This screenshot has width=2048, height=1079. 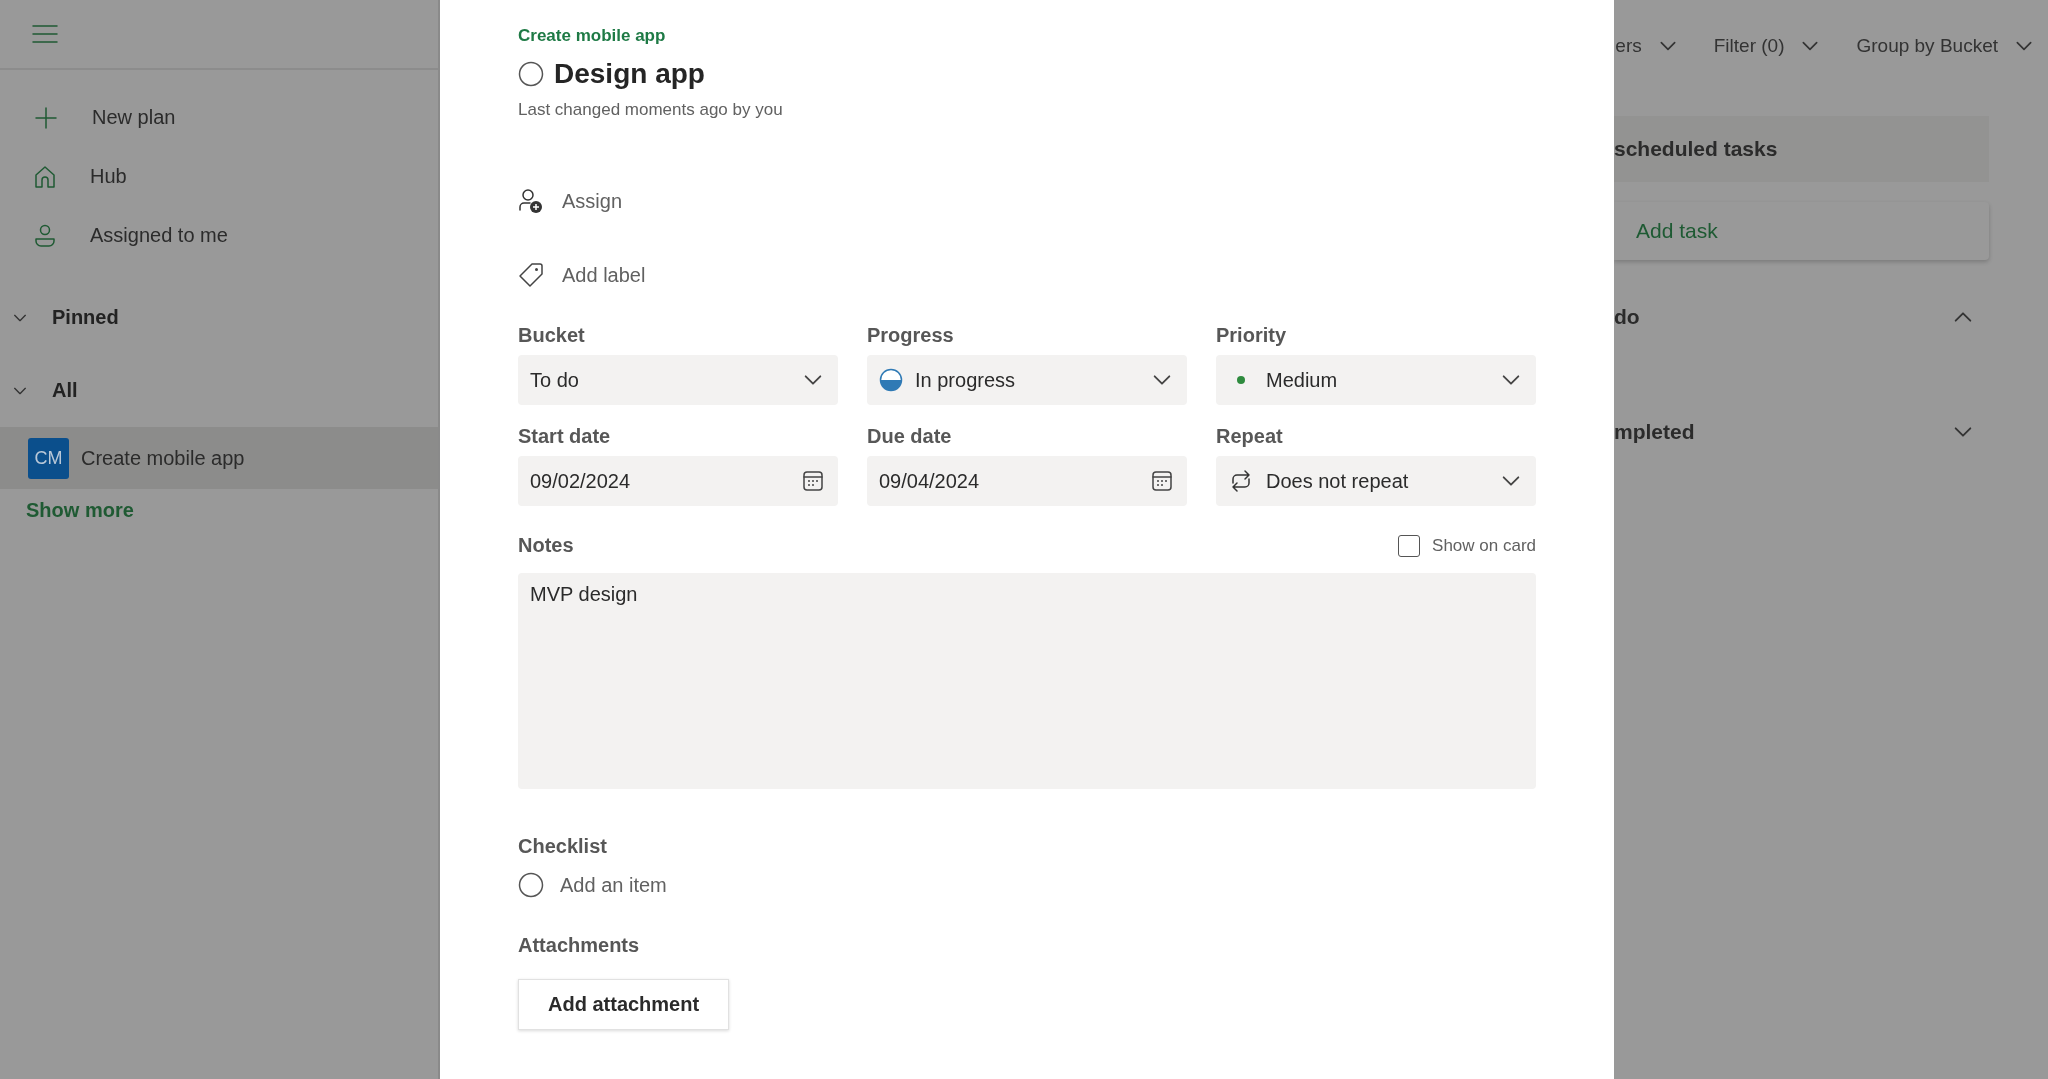 What do you see at coordinates (624, 1004) in the screenshot?
I see `add-attachment-button: Add attachment` at bounding box center [624, 1004].